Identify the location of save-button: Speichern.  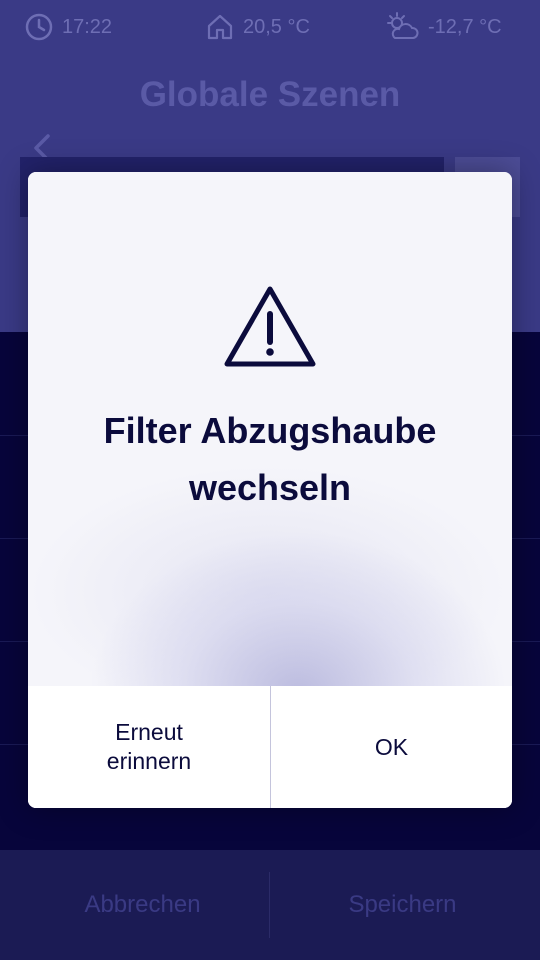
(402, 905).